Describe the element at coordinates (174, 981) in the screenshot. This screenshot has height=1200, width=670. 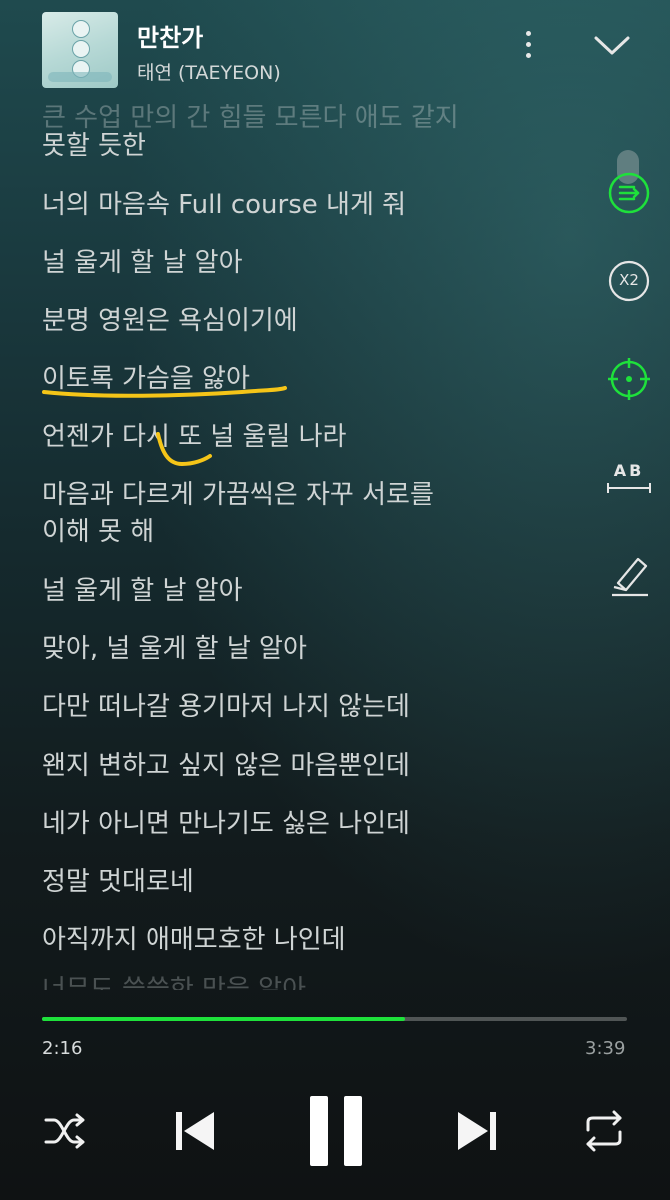
I see `lyric-line: 너무도 쓸쓸한 맛을 알아` at that location.